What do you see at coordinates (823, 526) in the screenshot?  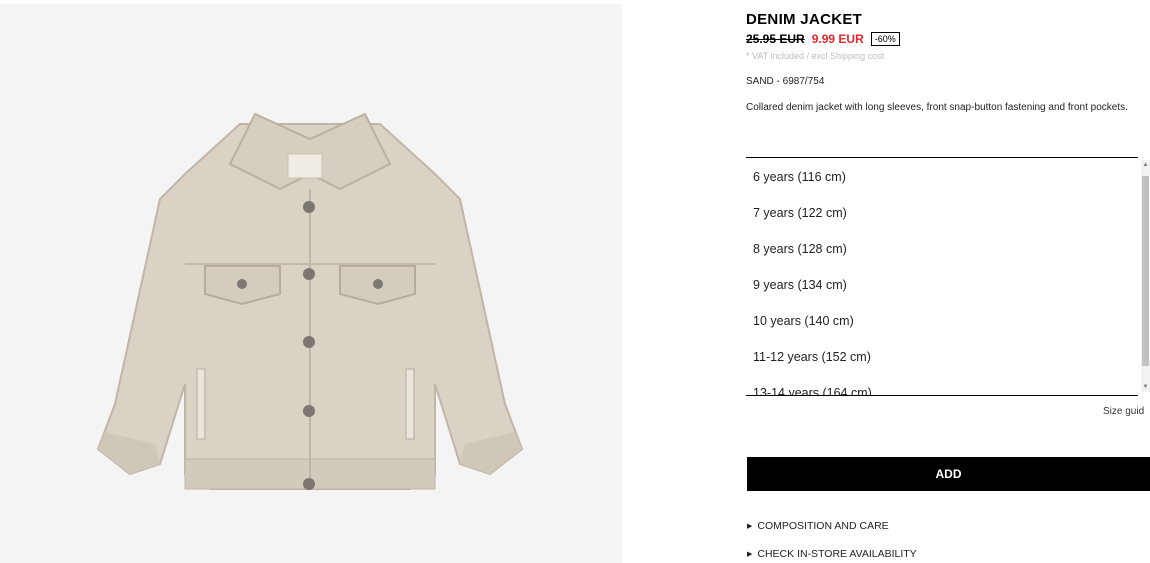 I see `composition-care-label: COMPOSITION AND CARE` at bounding box center [823, 526].